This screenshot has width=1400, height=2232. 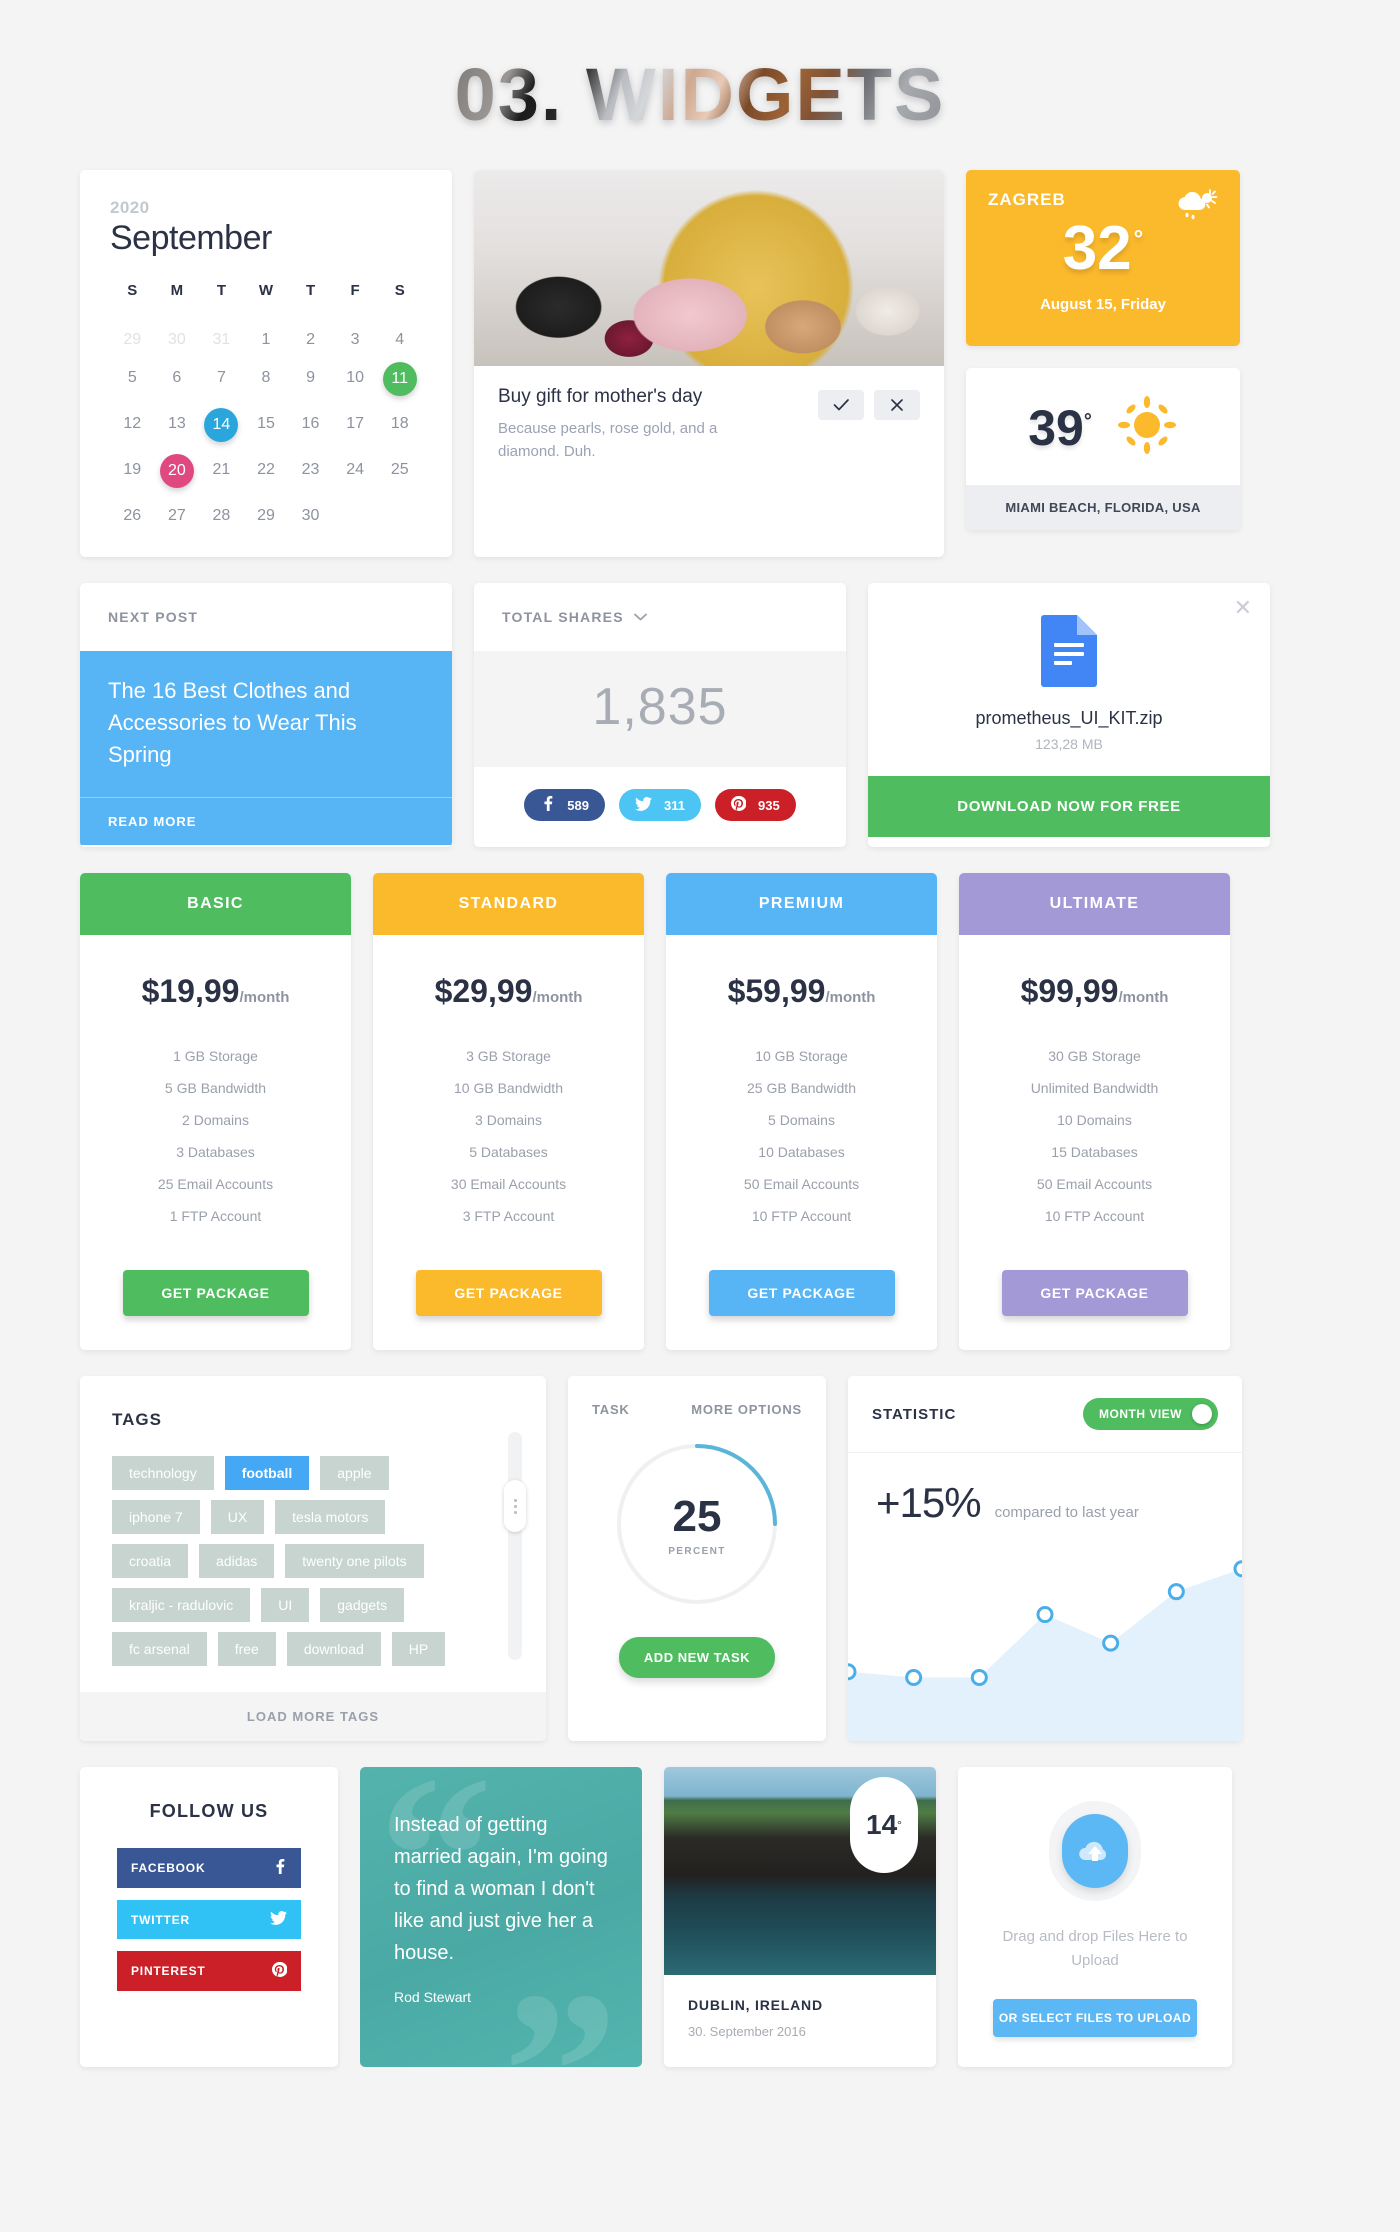 I want to click on pinterest-icon, so click(x=280, y=1970).